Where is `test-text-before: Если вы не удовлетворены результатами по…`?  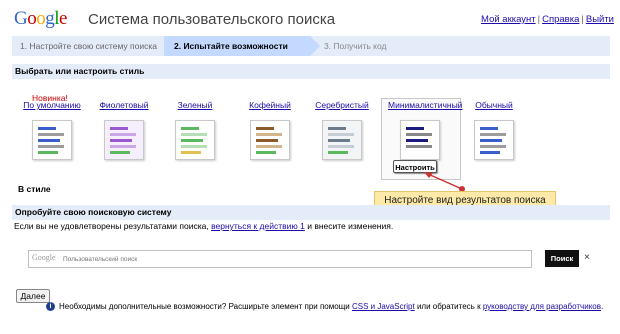
test-text-before: Если вы не удовлетворены результатами по… is located at coordinates (111, 226).